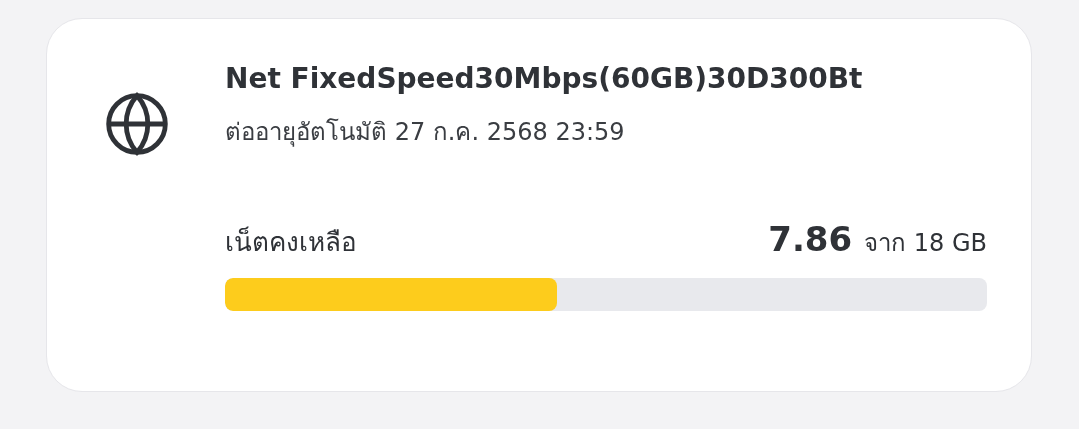  I want to click on renewal-date: ต่ออายุอัตโนมัติ 27 ก.ค. 2568 23:59, so click(425, 133).